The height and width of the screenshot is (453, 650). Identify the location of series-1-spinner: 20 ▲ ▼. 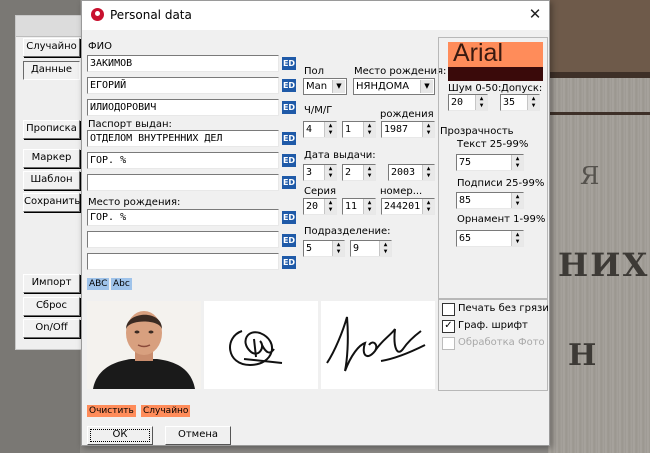
(320, 206).